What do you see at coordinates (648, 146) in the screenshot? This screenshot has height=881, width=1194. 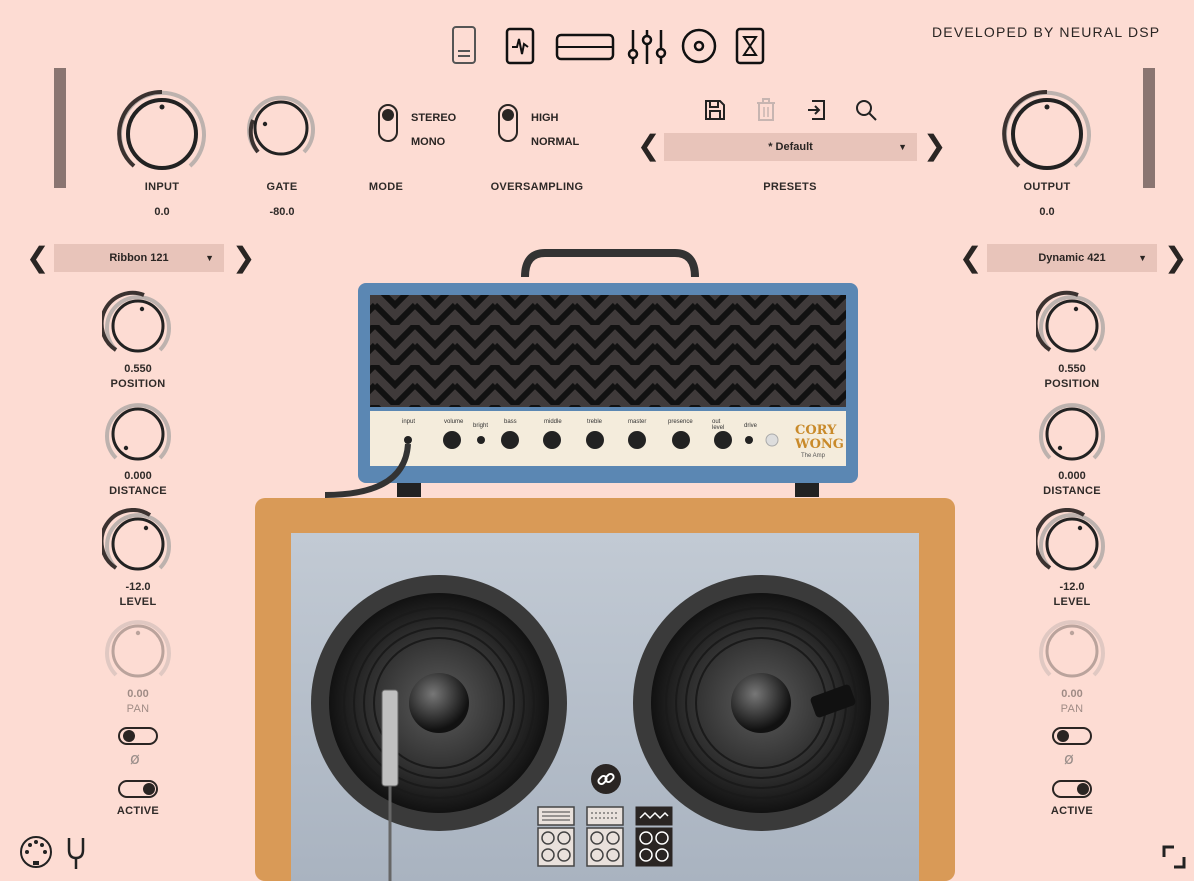 I see `preset-prev-arrow: ❮` at bounding box center [648, 146].